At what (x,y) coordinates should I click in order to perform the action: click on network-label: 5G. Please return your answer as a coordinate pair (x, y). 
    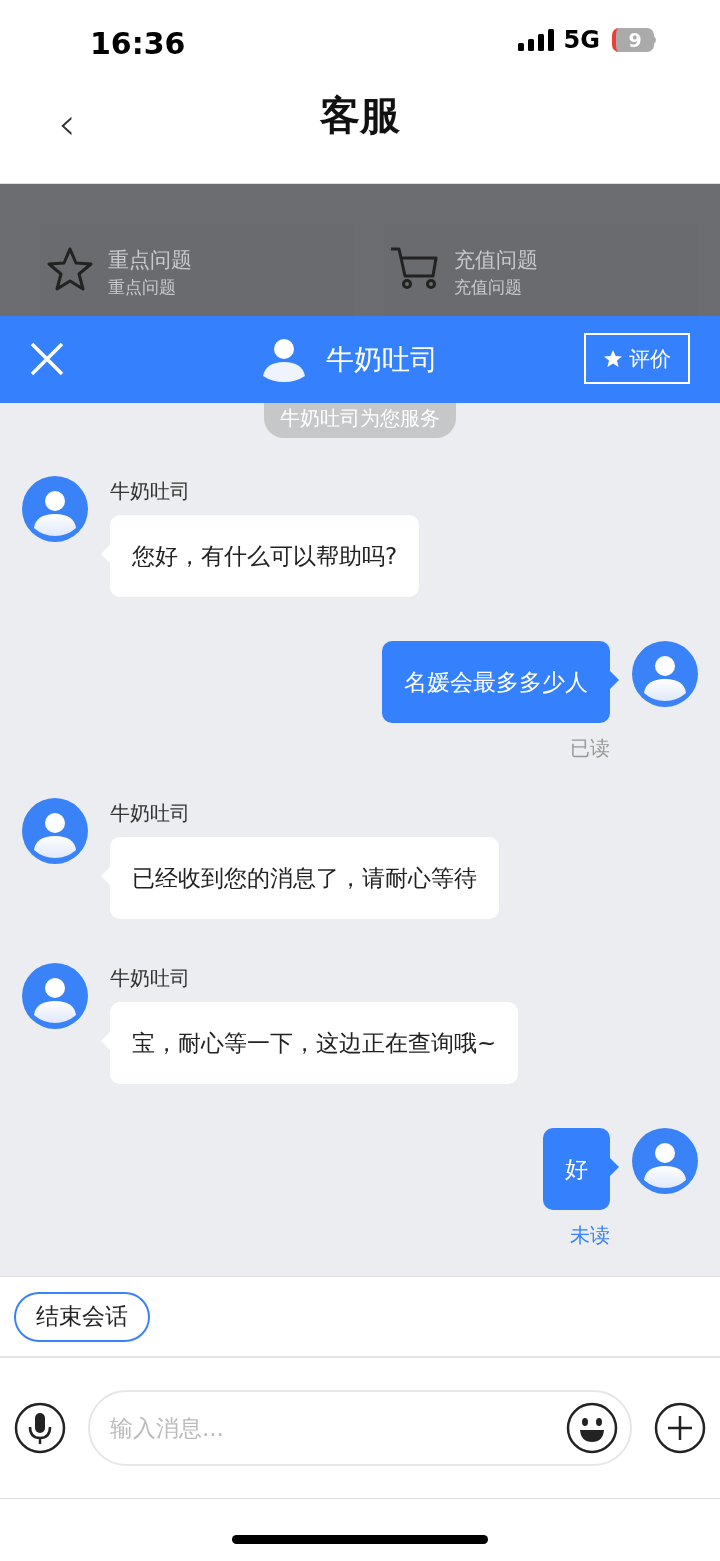
    Looking at the image, I should click on (581, 40).